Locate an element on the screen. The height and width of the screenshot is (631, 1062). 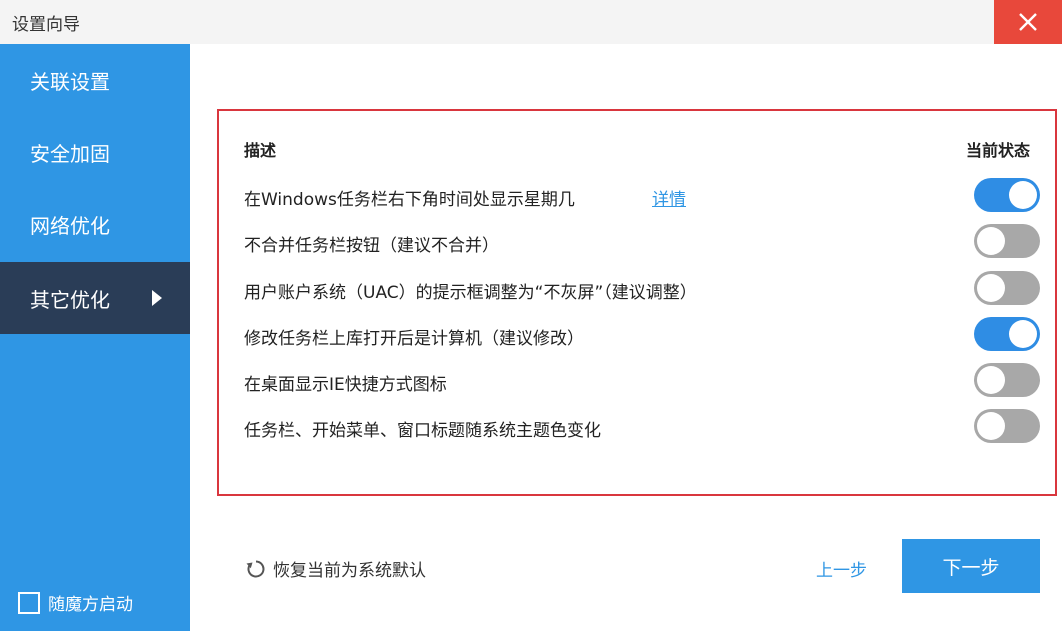
sidebar-item-label: 安全加固 is located at coordinates (70, 153).